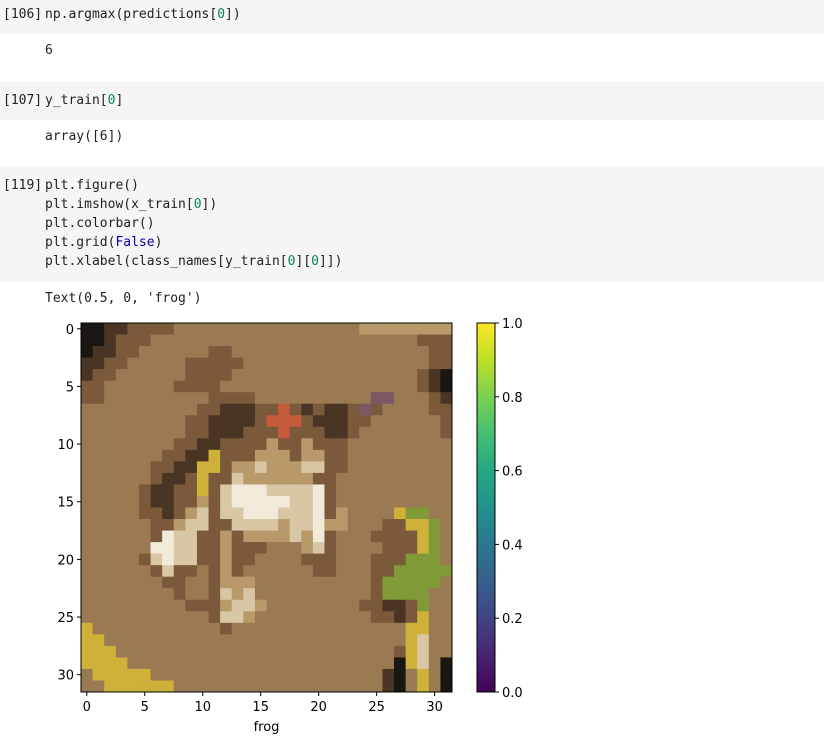 The height and width of the screenshot is (756, 824). I want to click on code-line: np.argmax(predictions[0]), so click(143, 14).